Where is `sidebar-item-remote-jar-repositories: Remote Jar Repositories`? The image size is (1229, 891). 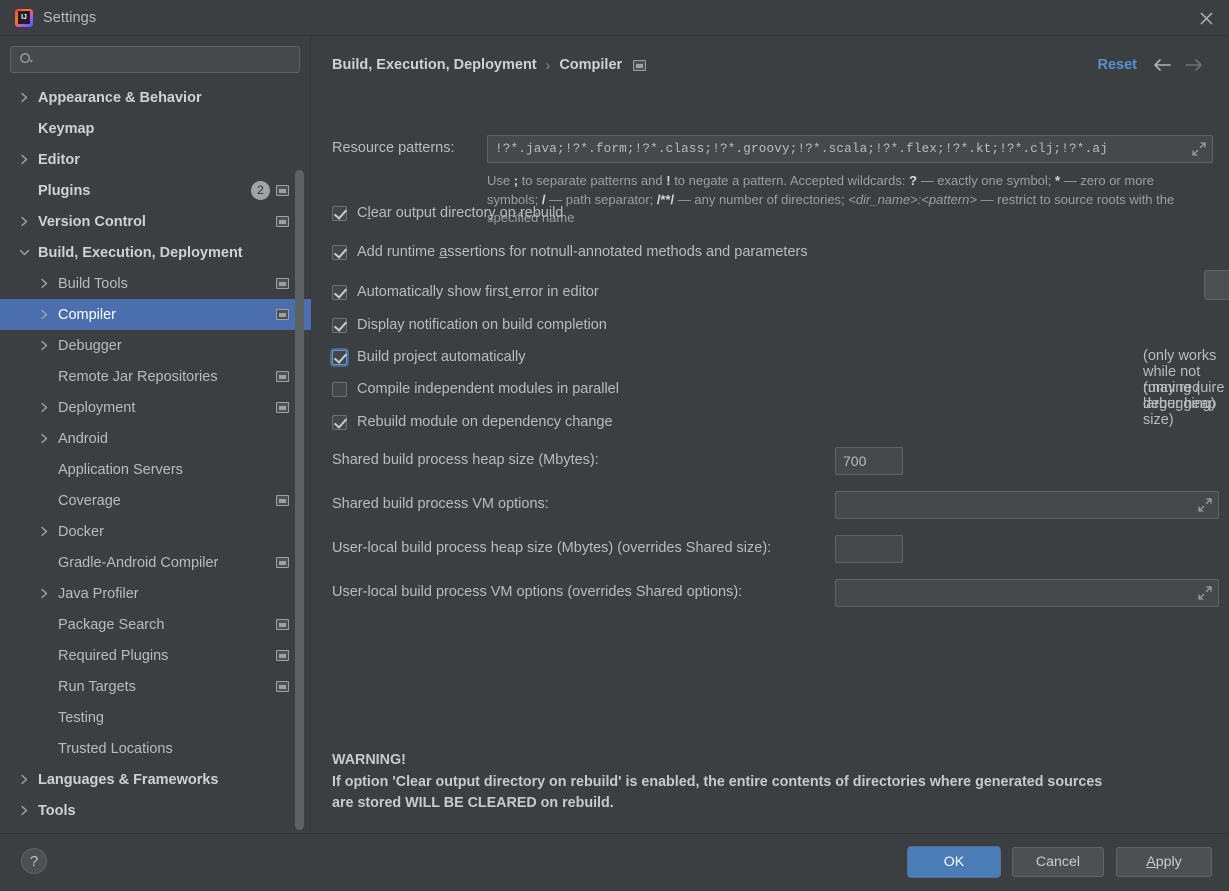
sidebar-item-remote-jar-repositories: Remote Jar Repositories is located at coordinates (155, 376).